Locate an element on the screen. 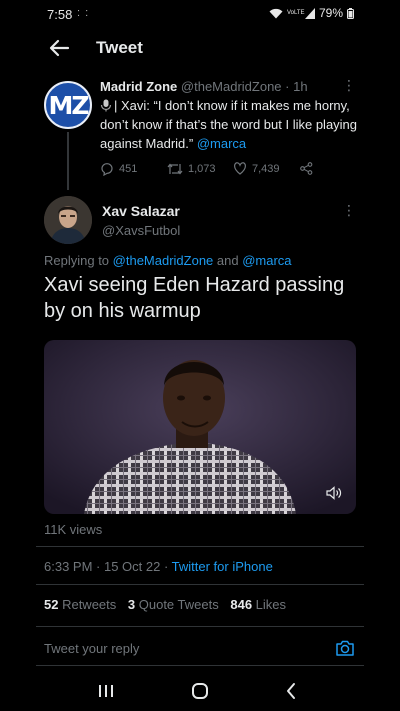  navigation-bar is located at coordinates (200, 691).